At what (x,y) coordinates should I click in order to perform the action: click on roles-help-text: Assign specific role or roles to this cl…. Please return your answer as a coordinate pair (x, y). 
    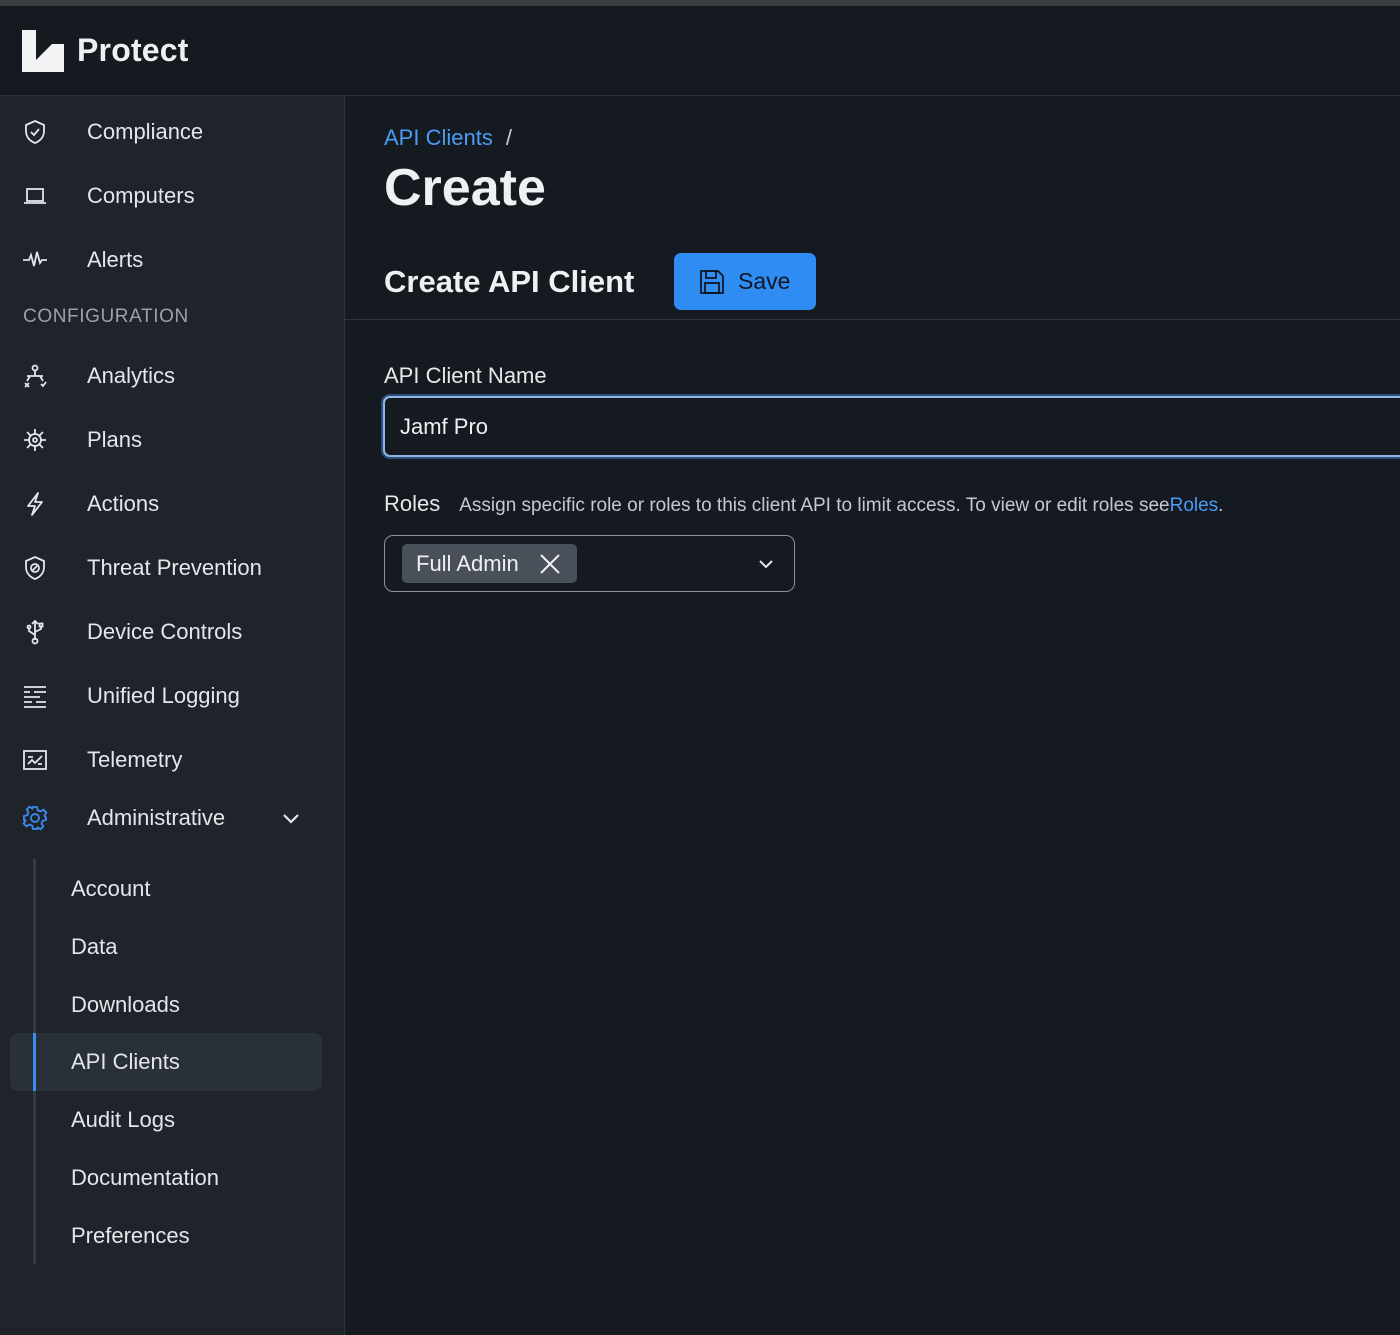
    Looking at the image, I should click on (814, 505).